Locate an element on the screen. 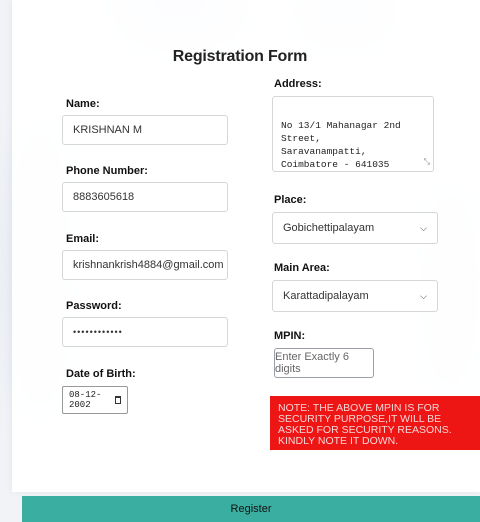 This screenshot has width=480, height=522. register-button: Register is located at coordinates (251, 509).